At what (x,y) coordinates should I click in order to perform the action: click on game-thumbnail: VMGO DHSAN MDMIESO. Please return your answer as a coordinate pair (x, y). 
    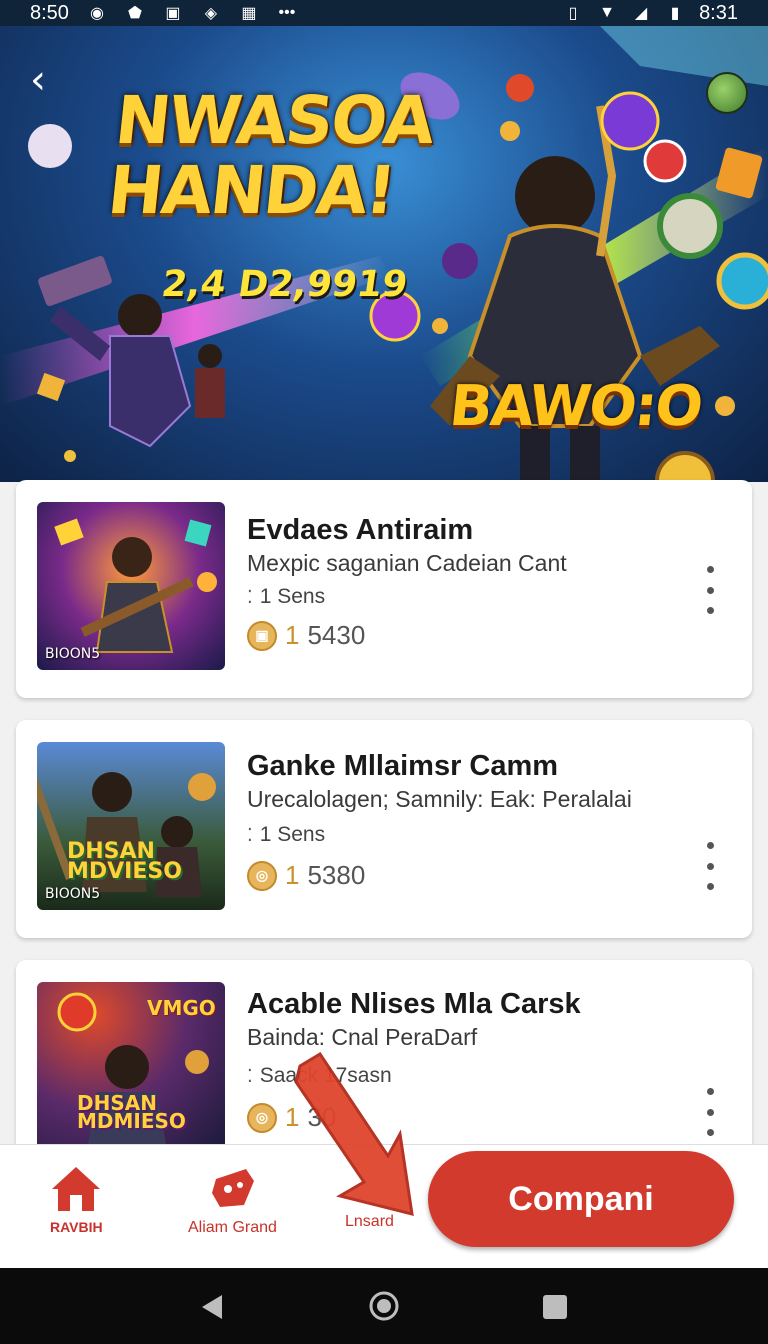
    Looking at the image, I should click on (131, 1066).